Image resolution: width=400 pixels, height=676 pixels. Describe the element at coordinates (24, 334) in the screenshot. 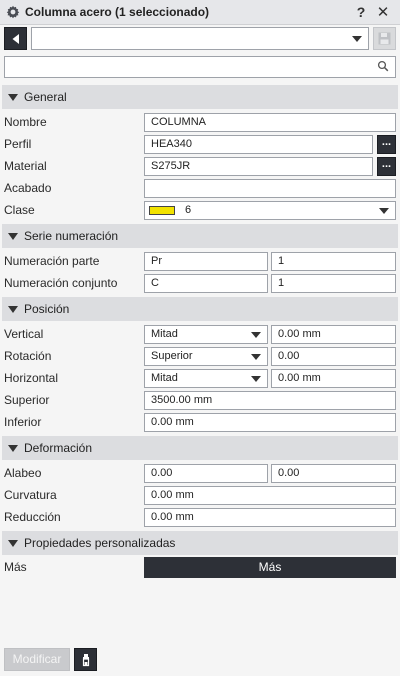

I see `vertical-label: Vertical` at that location.